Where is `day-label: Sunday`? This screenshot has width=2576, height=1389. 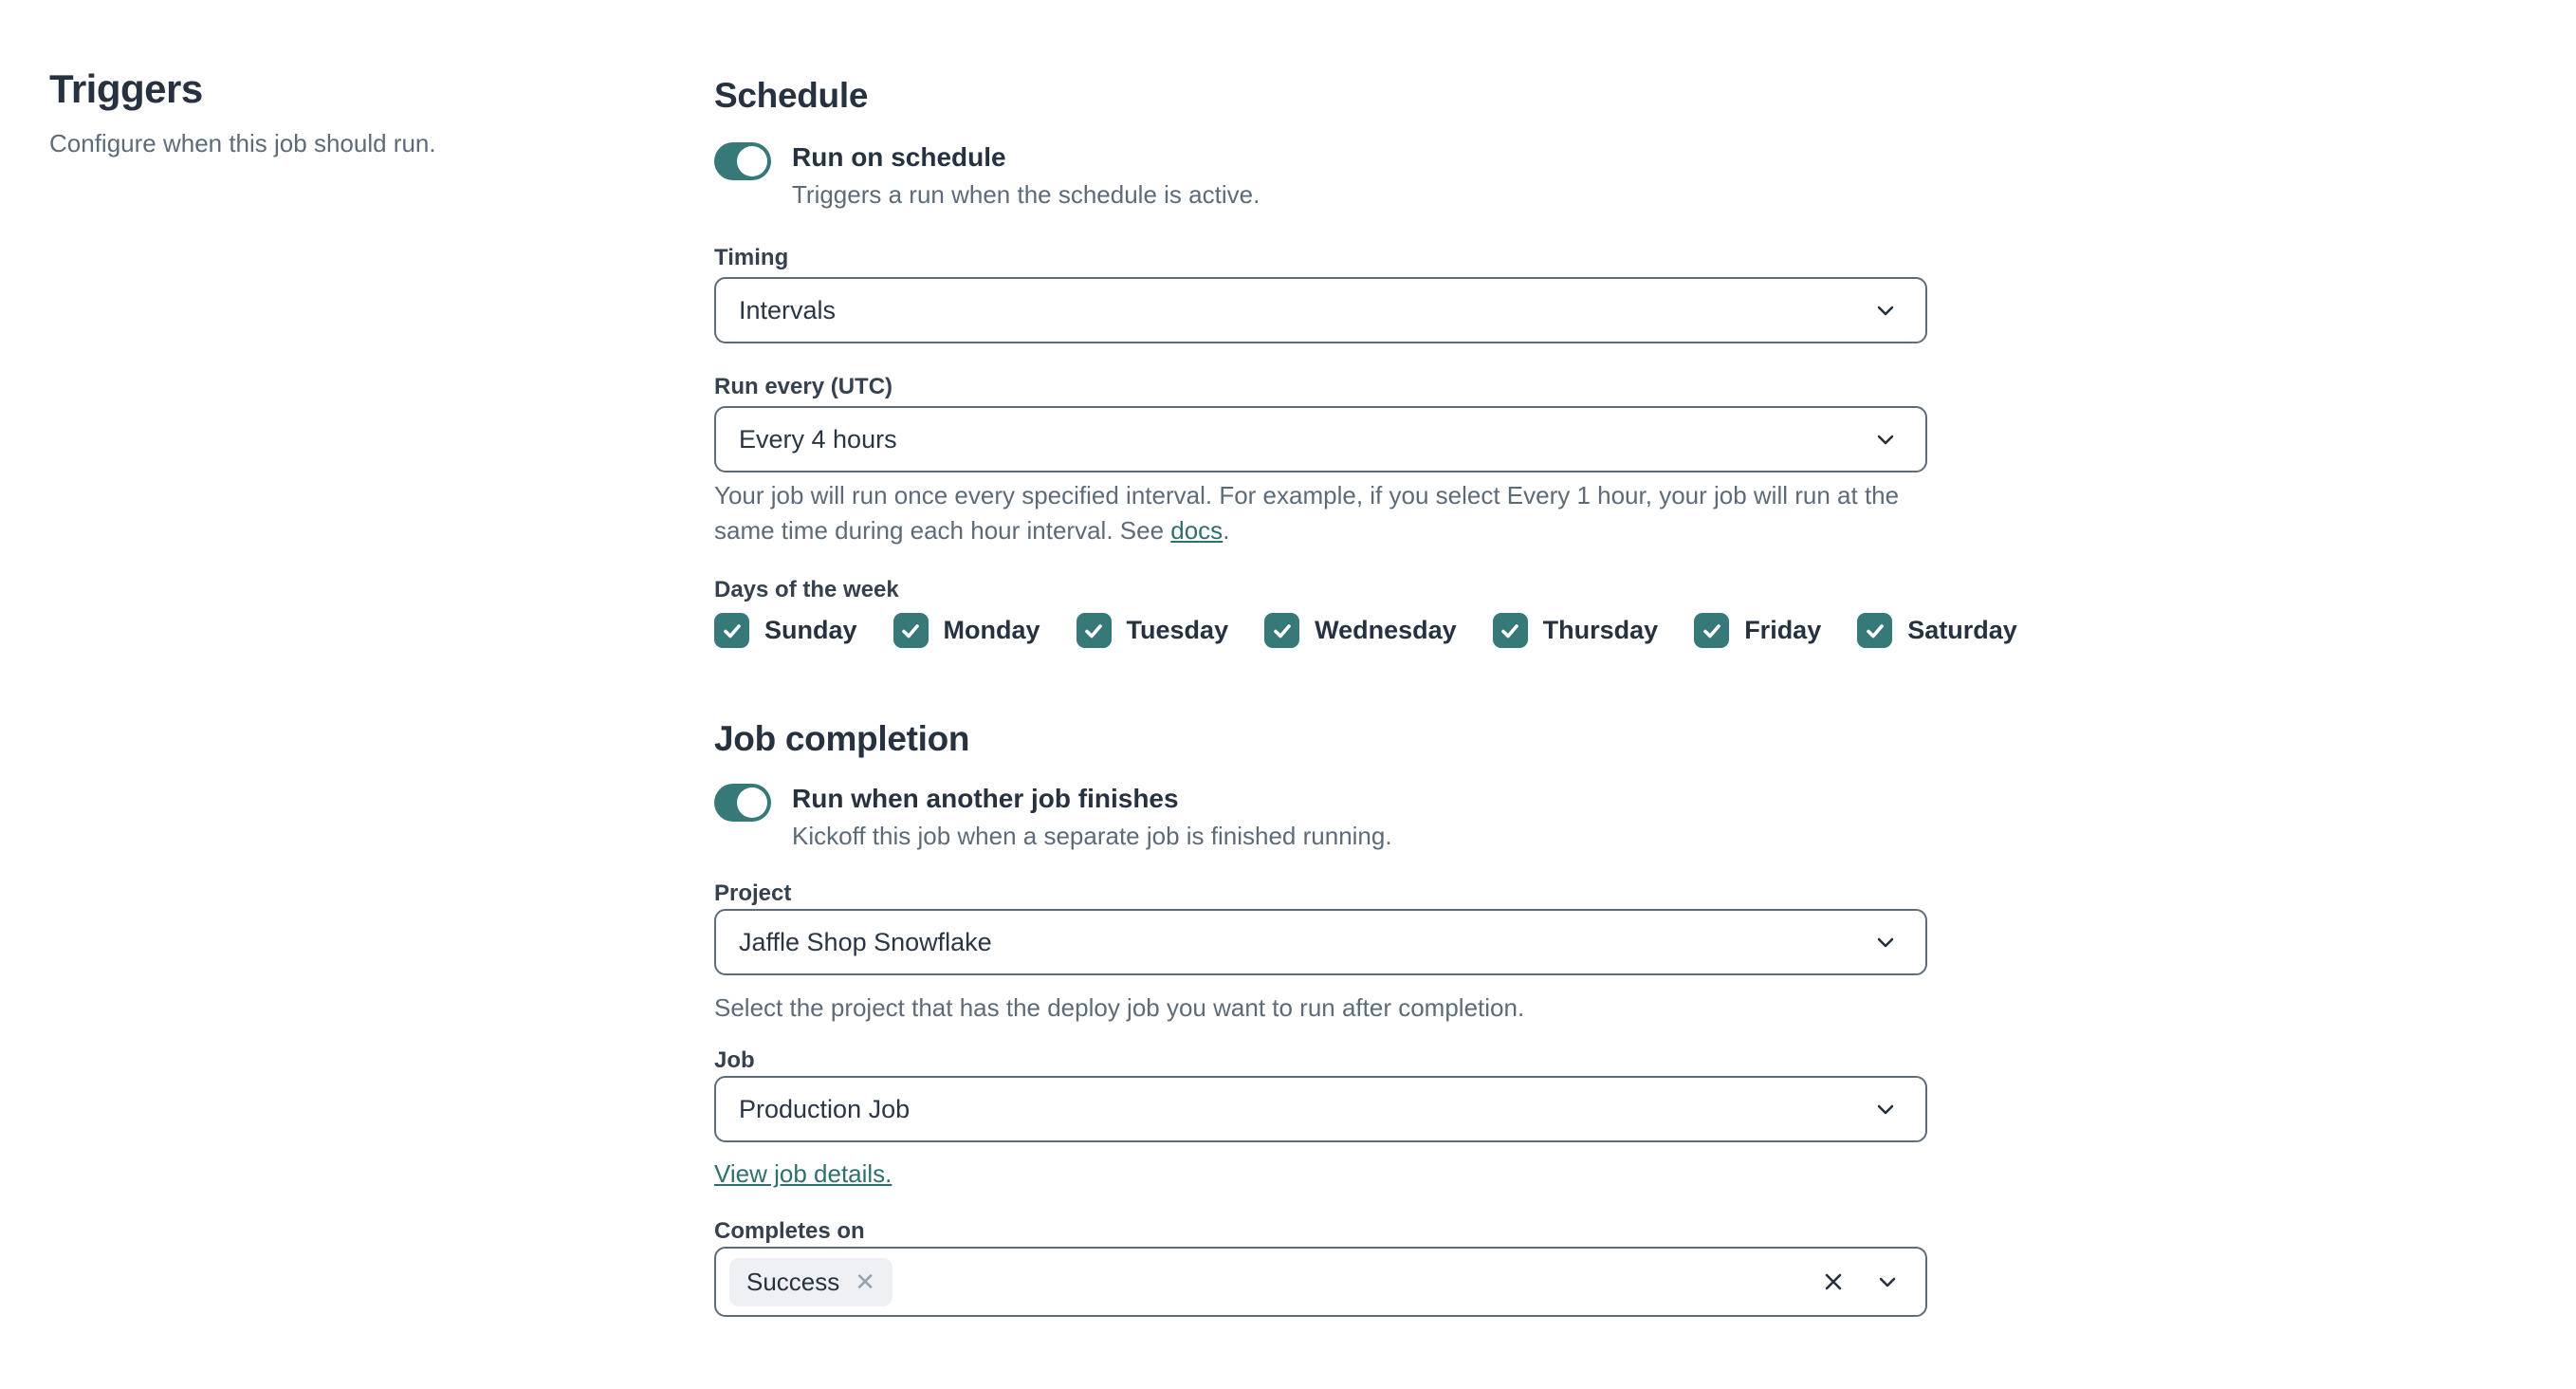
day-label: Sunday is located at coordinates (810, 630).